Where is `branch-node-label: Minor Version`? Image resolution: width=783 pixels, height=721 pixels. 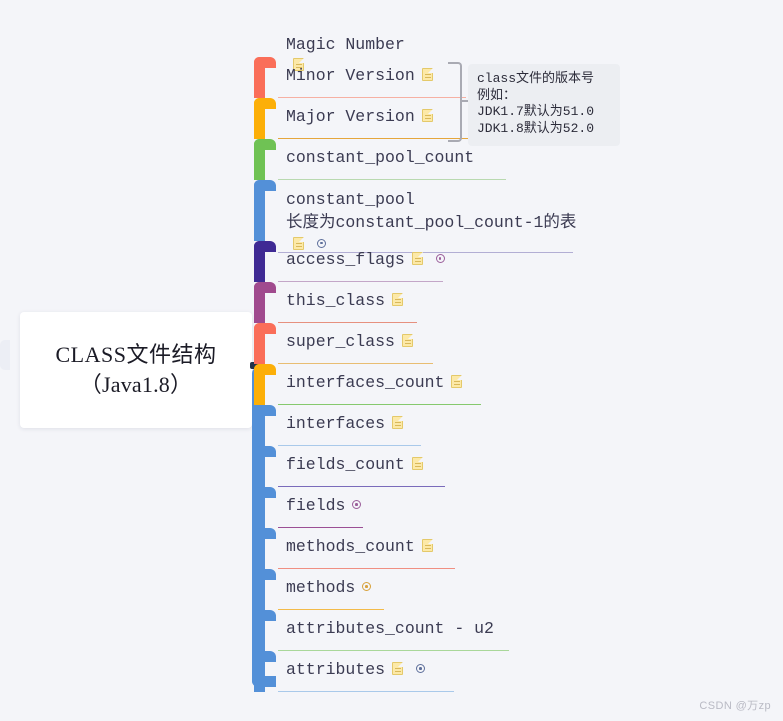
branch-node-label: Minor Version is located at coordinates (350, 75).